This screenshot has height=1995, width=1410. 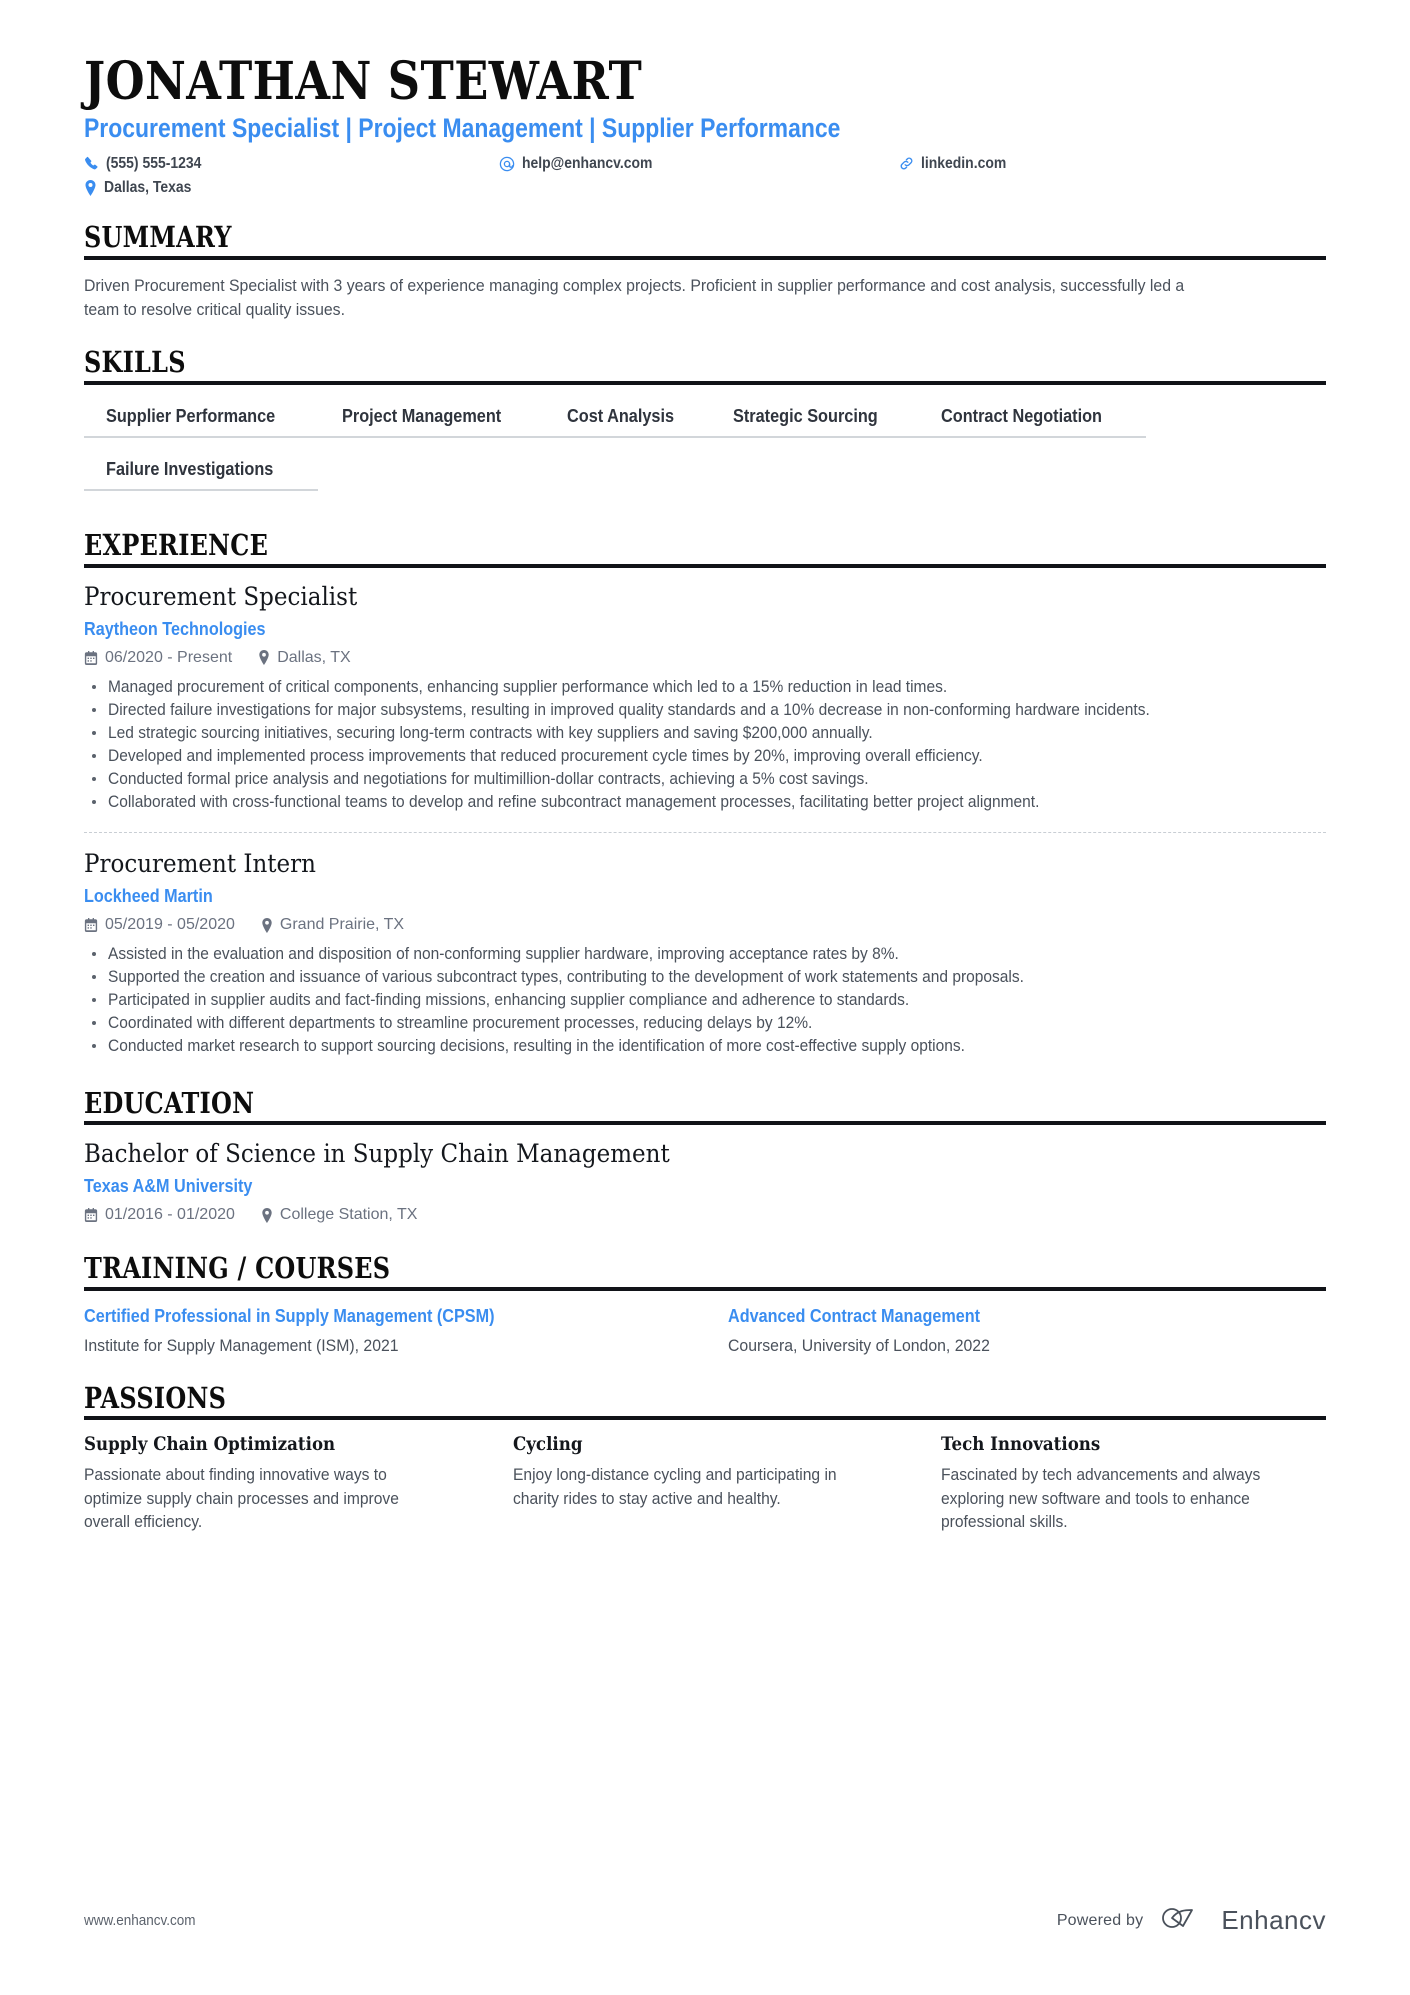 I want to click on skill-label: Cost Analysis, so click(x=621, y=415).